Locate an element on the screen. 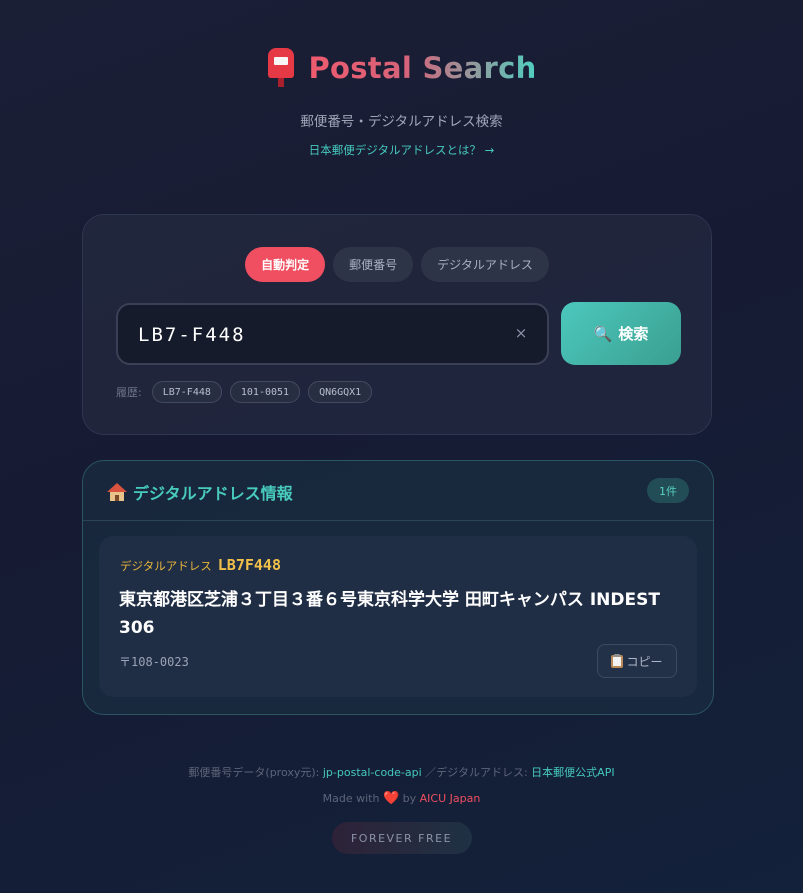 This screenshot has height=893, width=803. result-count-badge: 1件 is located at coordinates (668, 490).